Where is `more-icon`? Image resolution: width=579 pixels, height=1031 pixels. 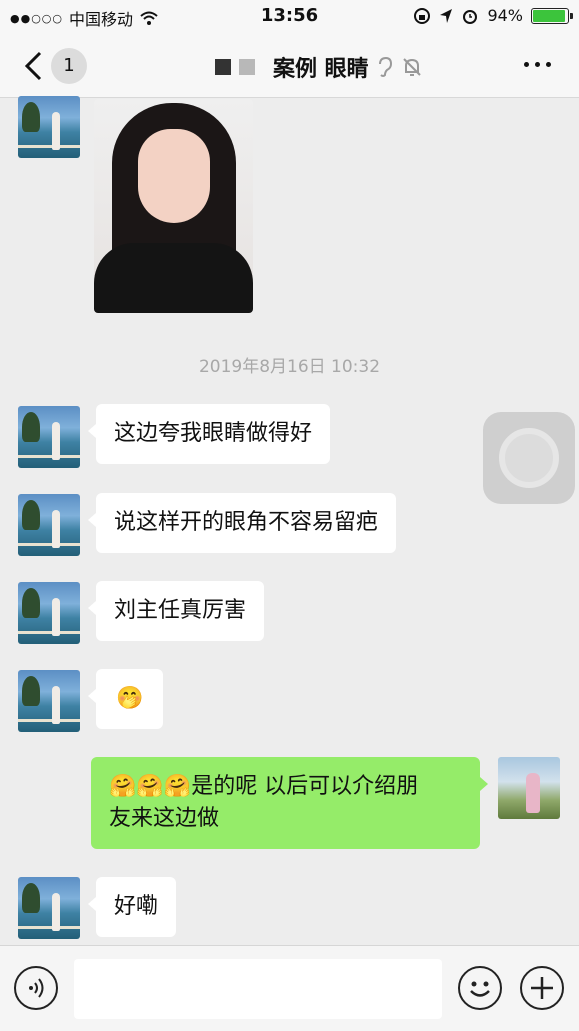 more-icon is located at coordinates (537, 64).